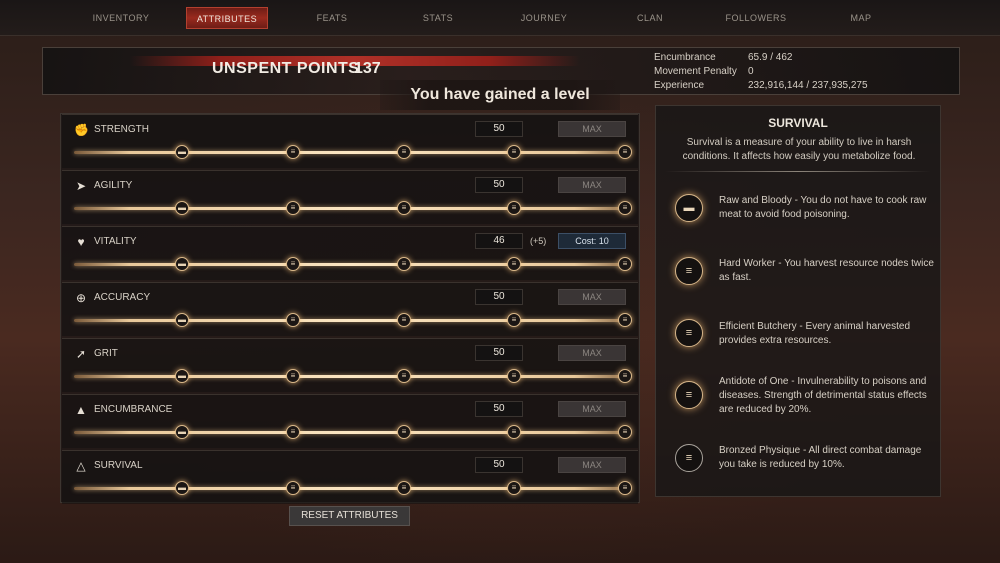 This screenshot has height=563, width=1000. I want to click on stat-movement-penalty: Movement Penalty 0, so click(804, 72).